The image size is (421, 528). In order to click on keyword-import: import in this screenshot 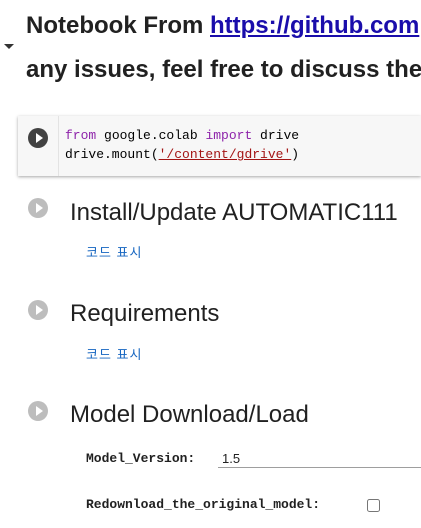, I will do `click(229, 135)`.